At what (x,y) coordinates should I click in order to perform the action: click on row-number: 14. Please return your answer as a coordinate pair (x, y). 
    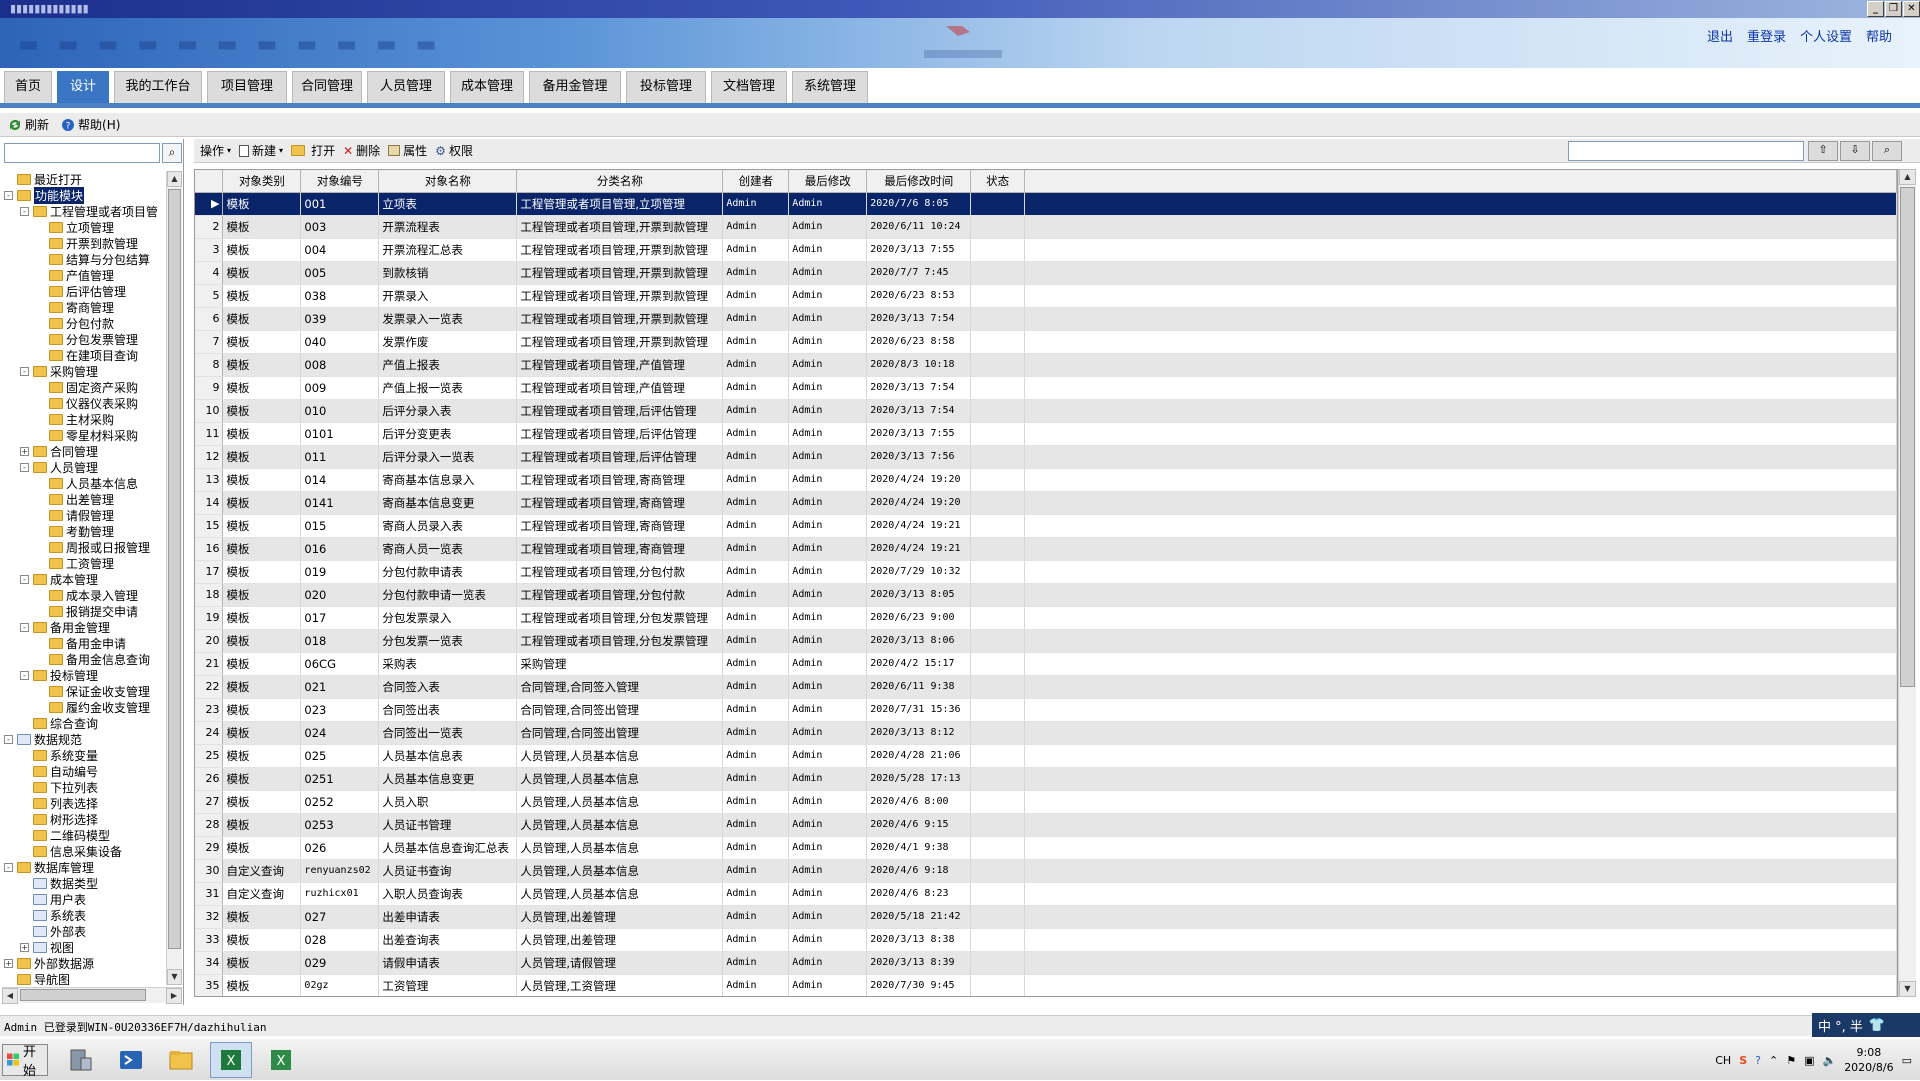
    Looking at the image, I should click on (209, 503).